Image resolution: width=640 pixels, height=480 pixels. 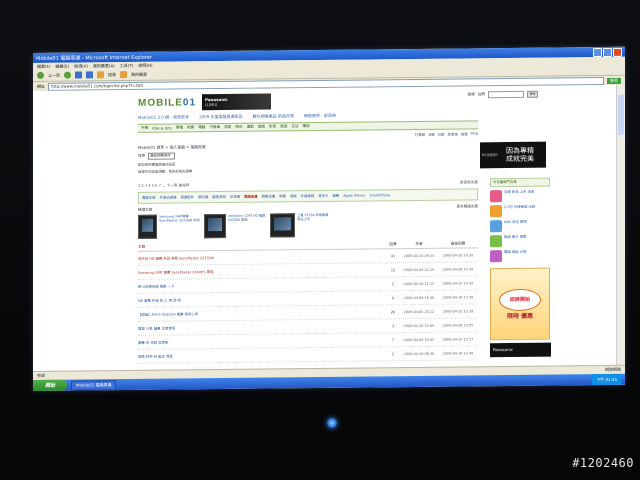 I want to click on subnav-item: 活動, so click(x=431, y=135).